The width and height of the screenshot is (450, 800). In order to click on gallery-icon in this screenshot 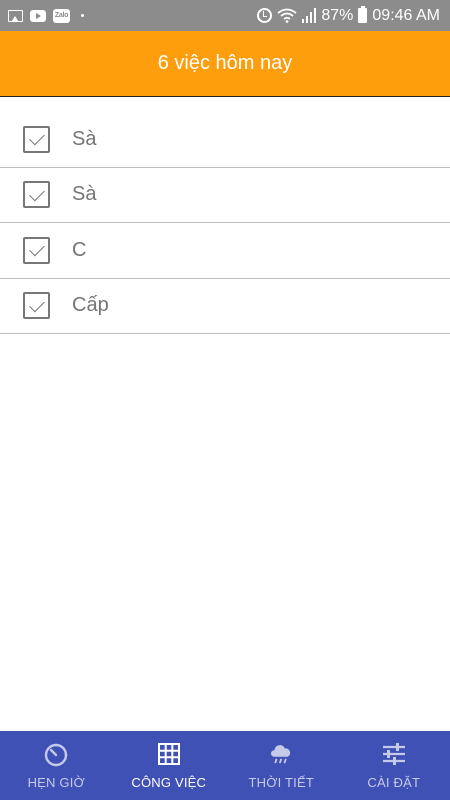, I will do `click(15, 15)`.